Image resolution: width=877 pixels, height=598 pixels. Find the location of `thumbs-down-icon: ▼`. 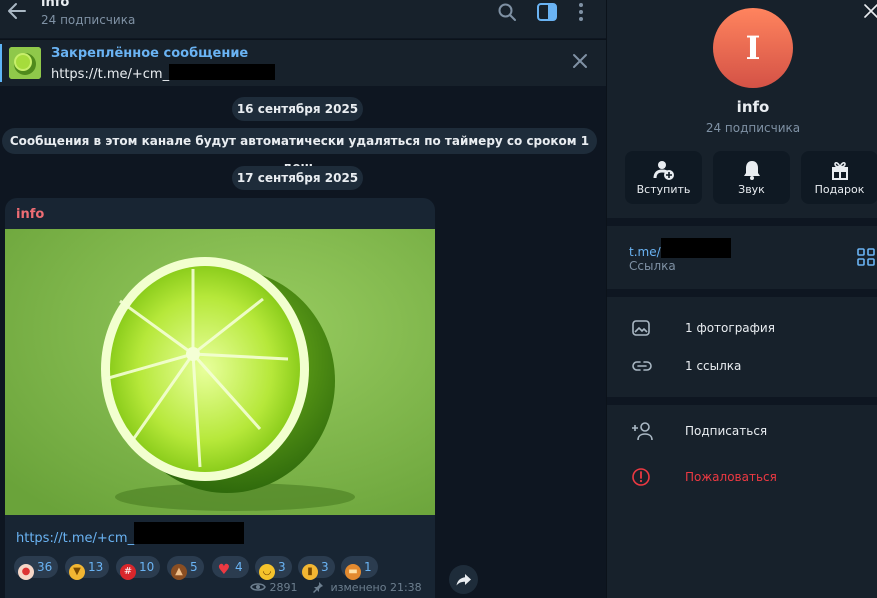

thumbs-down-icon: ▼ is located at coordinates (77, 572).